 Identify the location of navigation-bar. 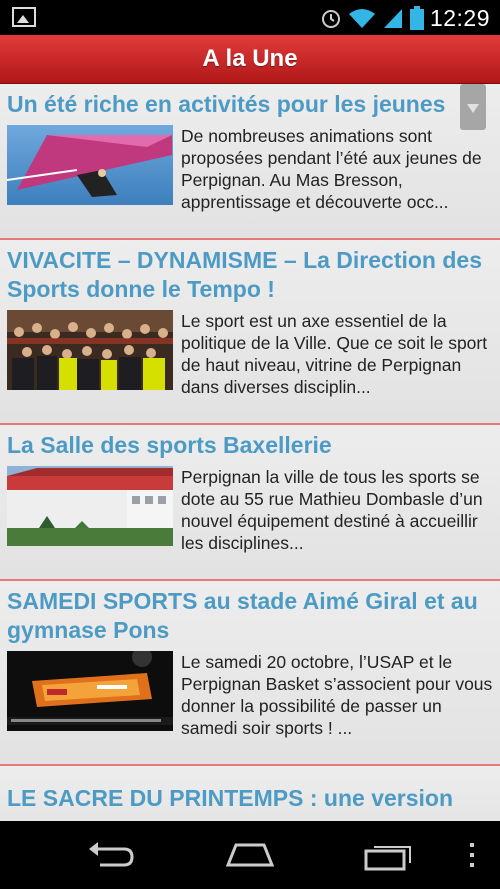
(250, 855).